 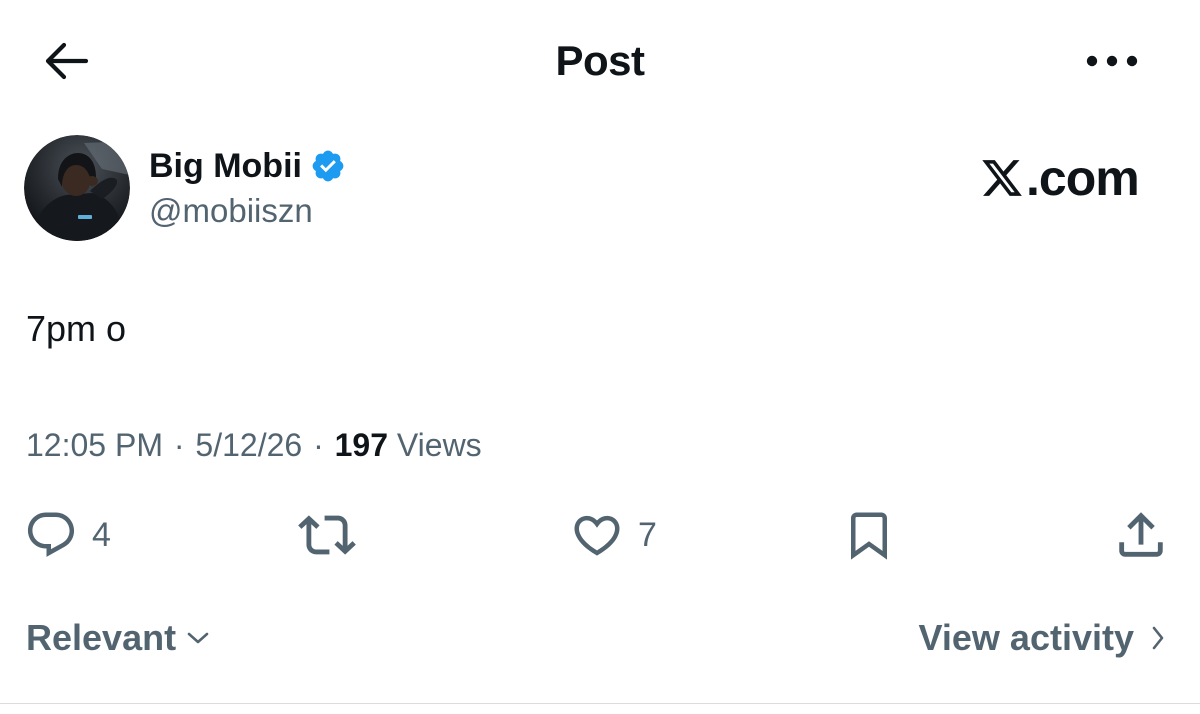 I want to click on repost-icon, so click(x=327, y=535).